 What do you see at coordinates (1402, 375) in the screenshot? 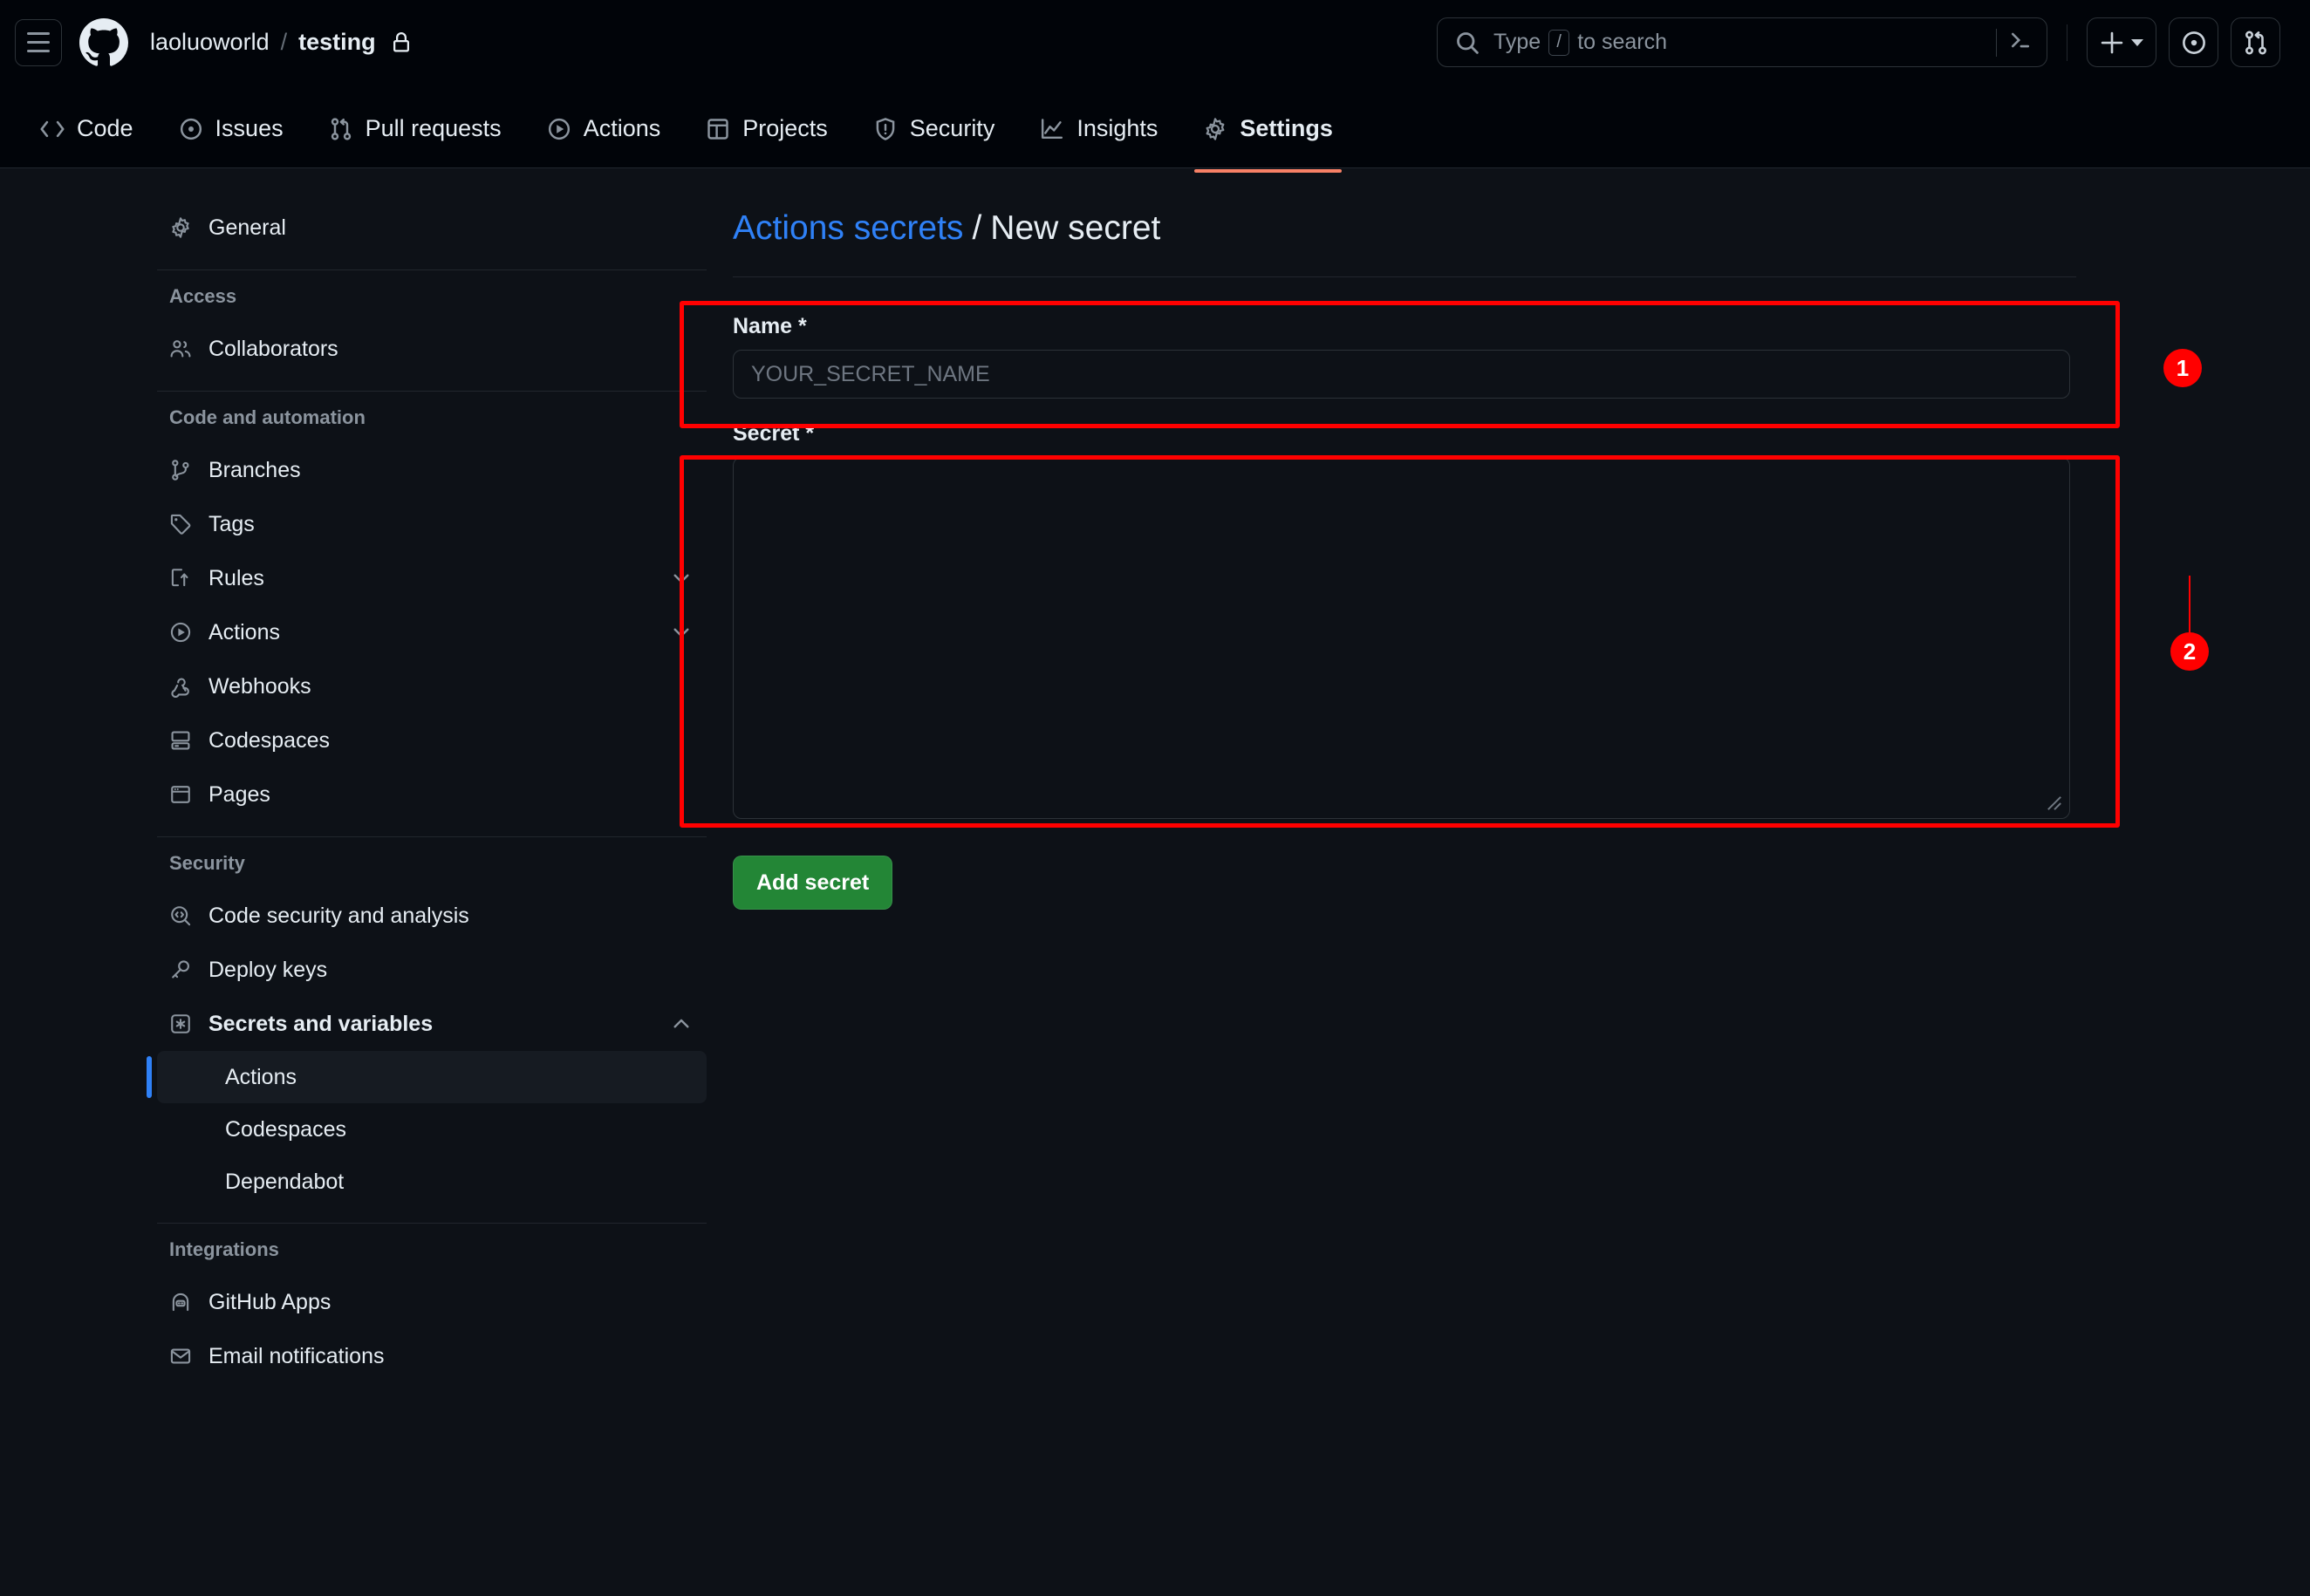
I see `secret-name-input` at bounding box center [1402, 375].